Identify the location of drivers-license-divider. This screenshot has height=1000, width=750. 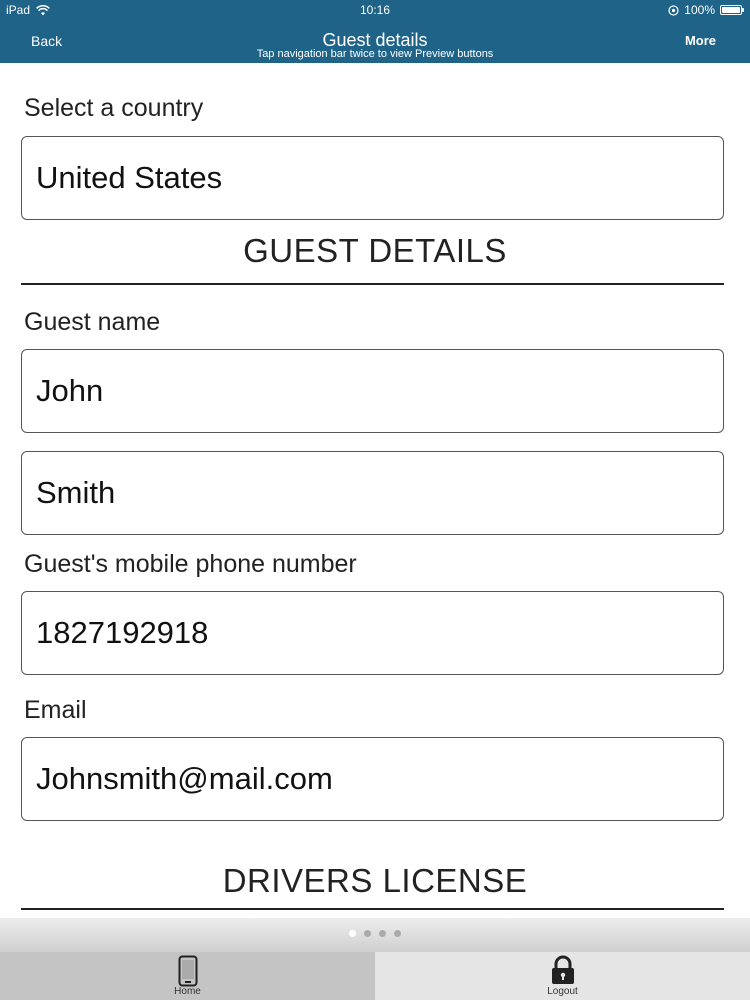
(372, 909).